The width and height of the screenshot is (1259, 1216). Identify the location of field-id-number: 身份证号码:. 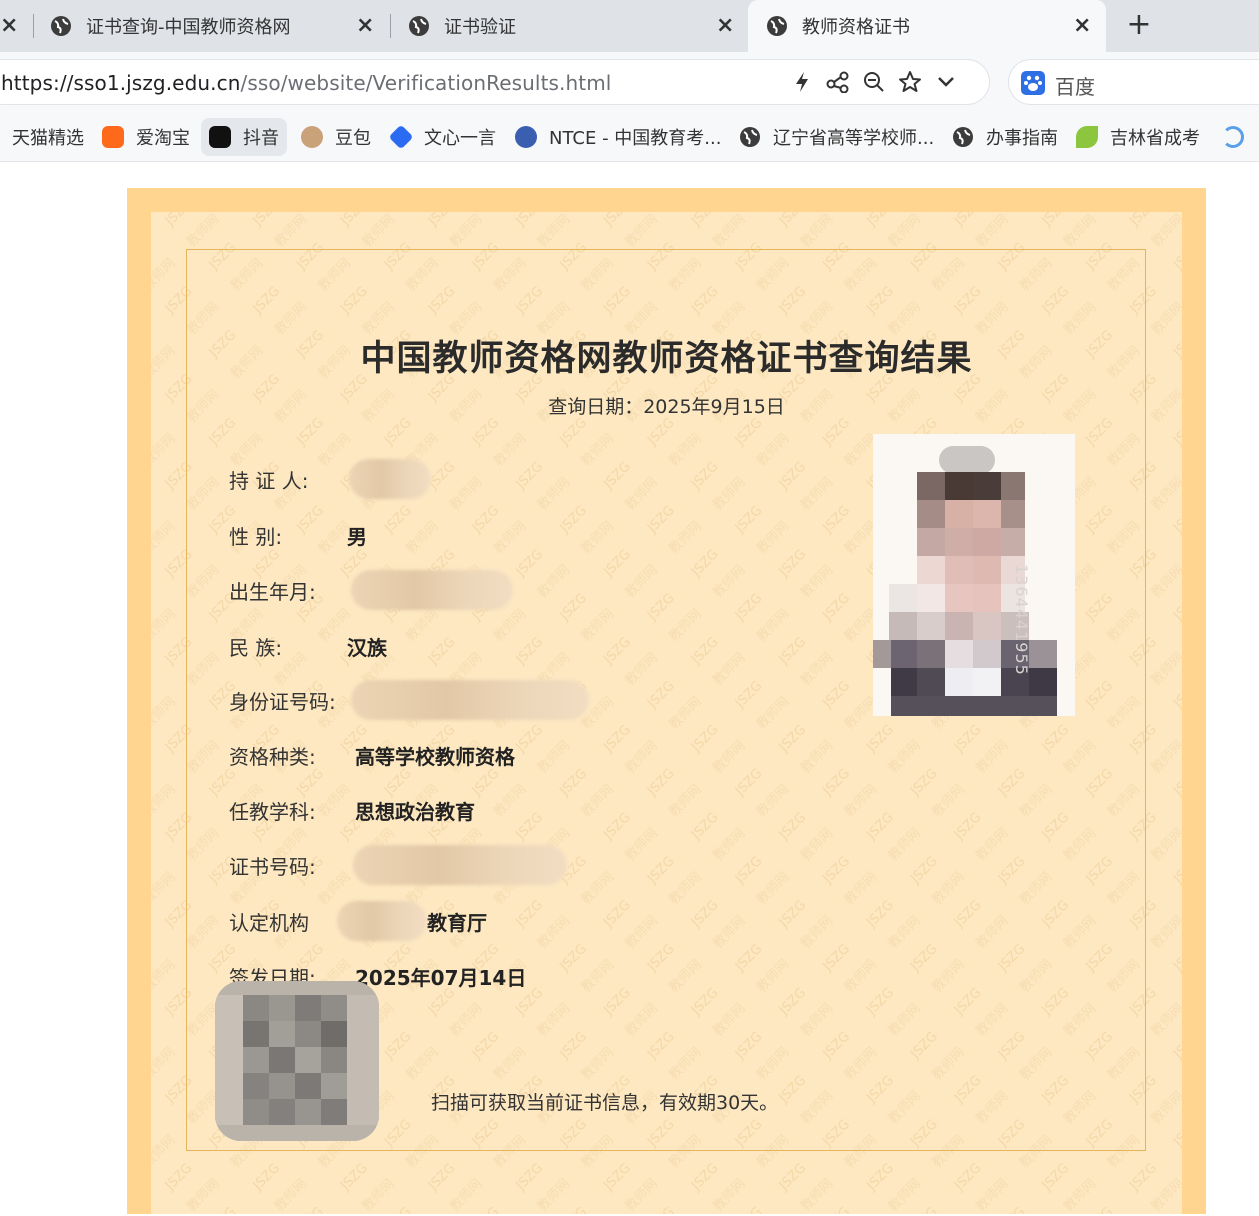
(409, 700).